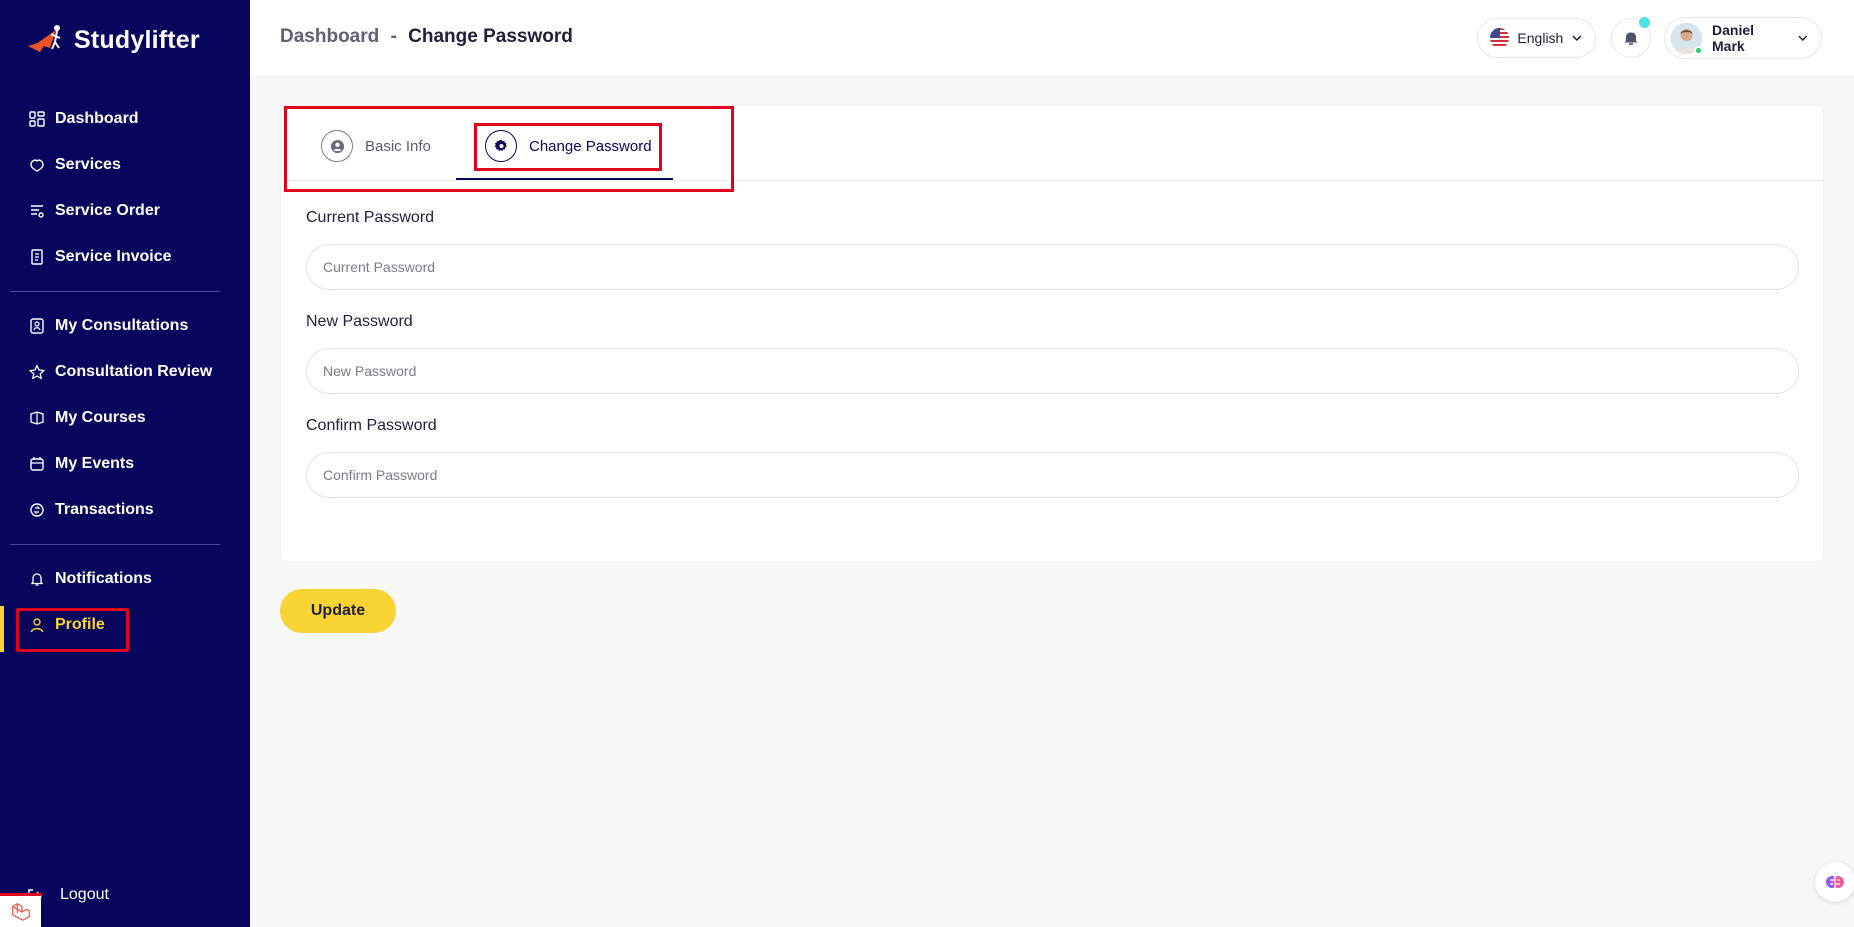 This screenshot has height=927, width=1854. I want to click on assistant-button, so click(1834, 882).